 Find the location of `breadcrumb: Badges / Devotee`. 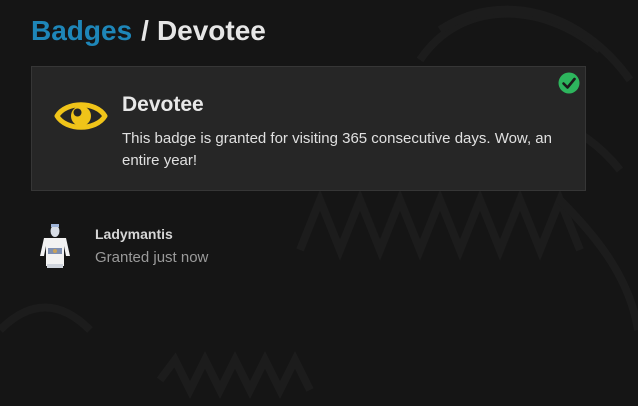

breadcrumb: Badges / Devotee is located at coordinates (148, 31).